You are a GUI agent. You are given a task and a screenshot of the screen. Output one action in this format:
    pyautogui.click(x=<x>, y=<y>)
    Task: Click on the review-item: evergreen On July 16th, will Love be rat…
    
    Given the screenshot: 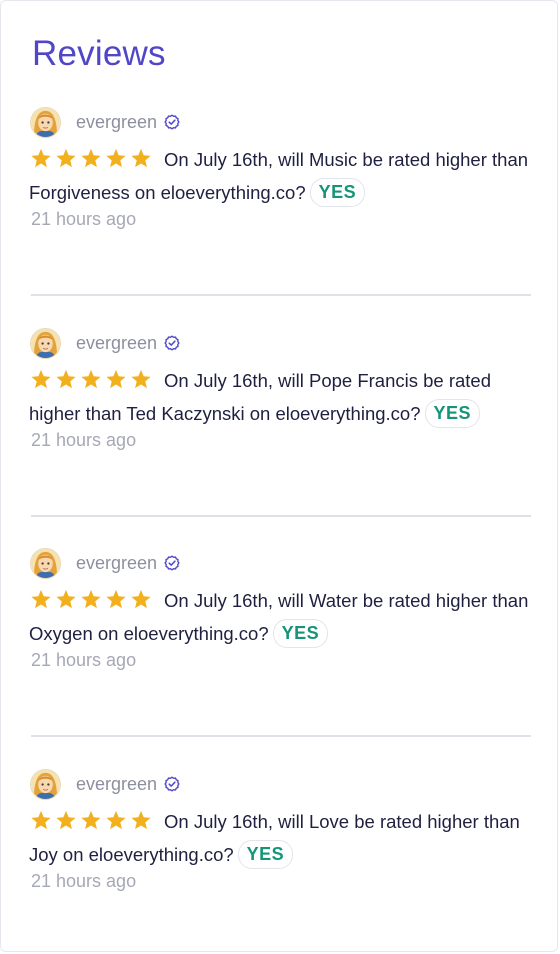 What is the action you would take?
    pyautogui.click(x=281, y=830)
    